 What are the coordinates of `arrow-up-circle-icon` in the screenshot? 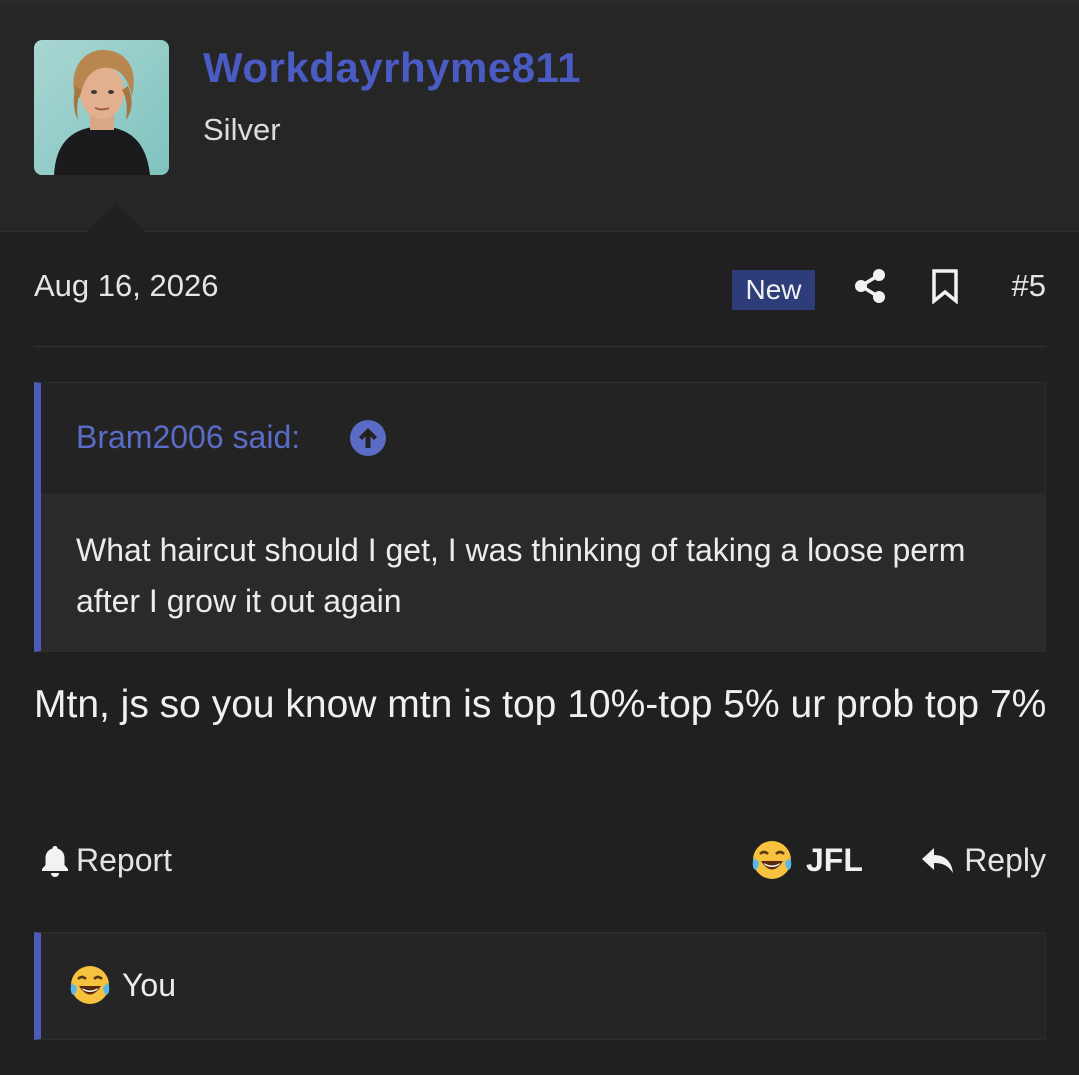 It's located at (368, 438).